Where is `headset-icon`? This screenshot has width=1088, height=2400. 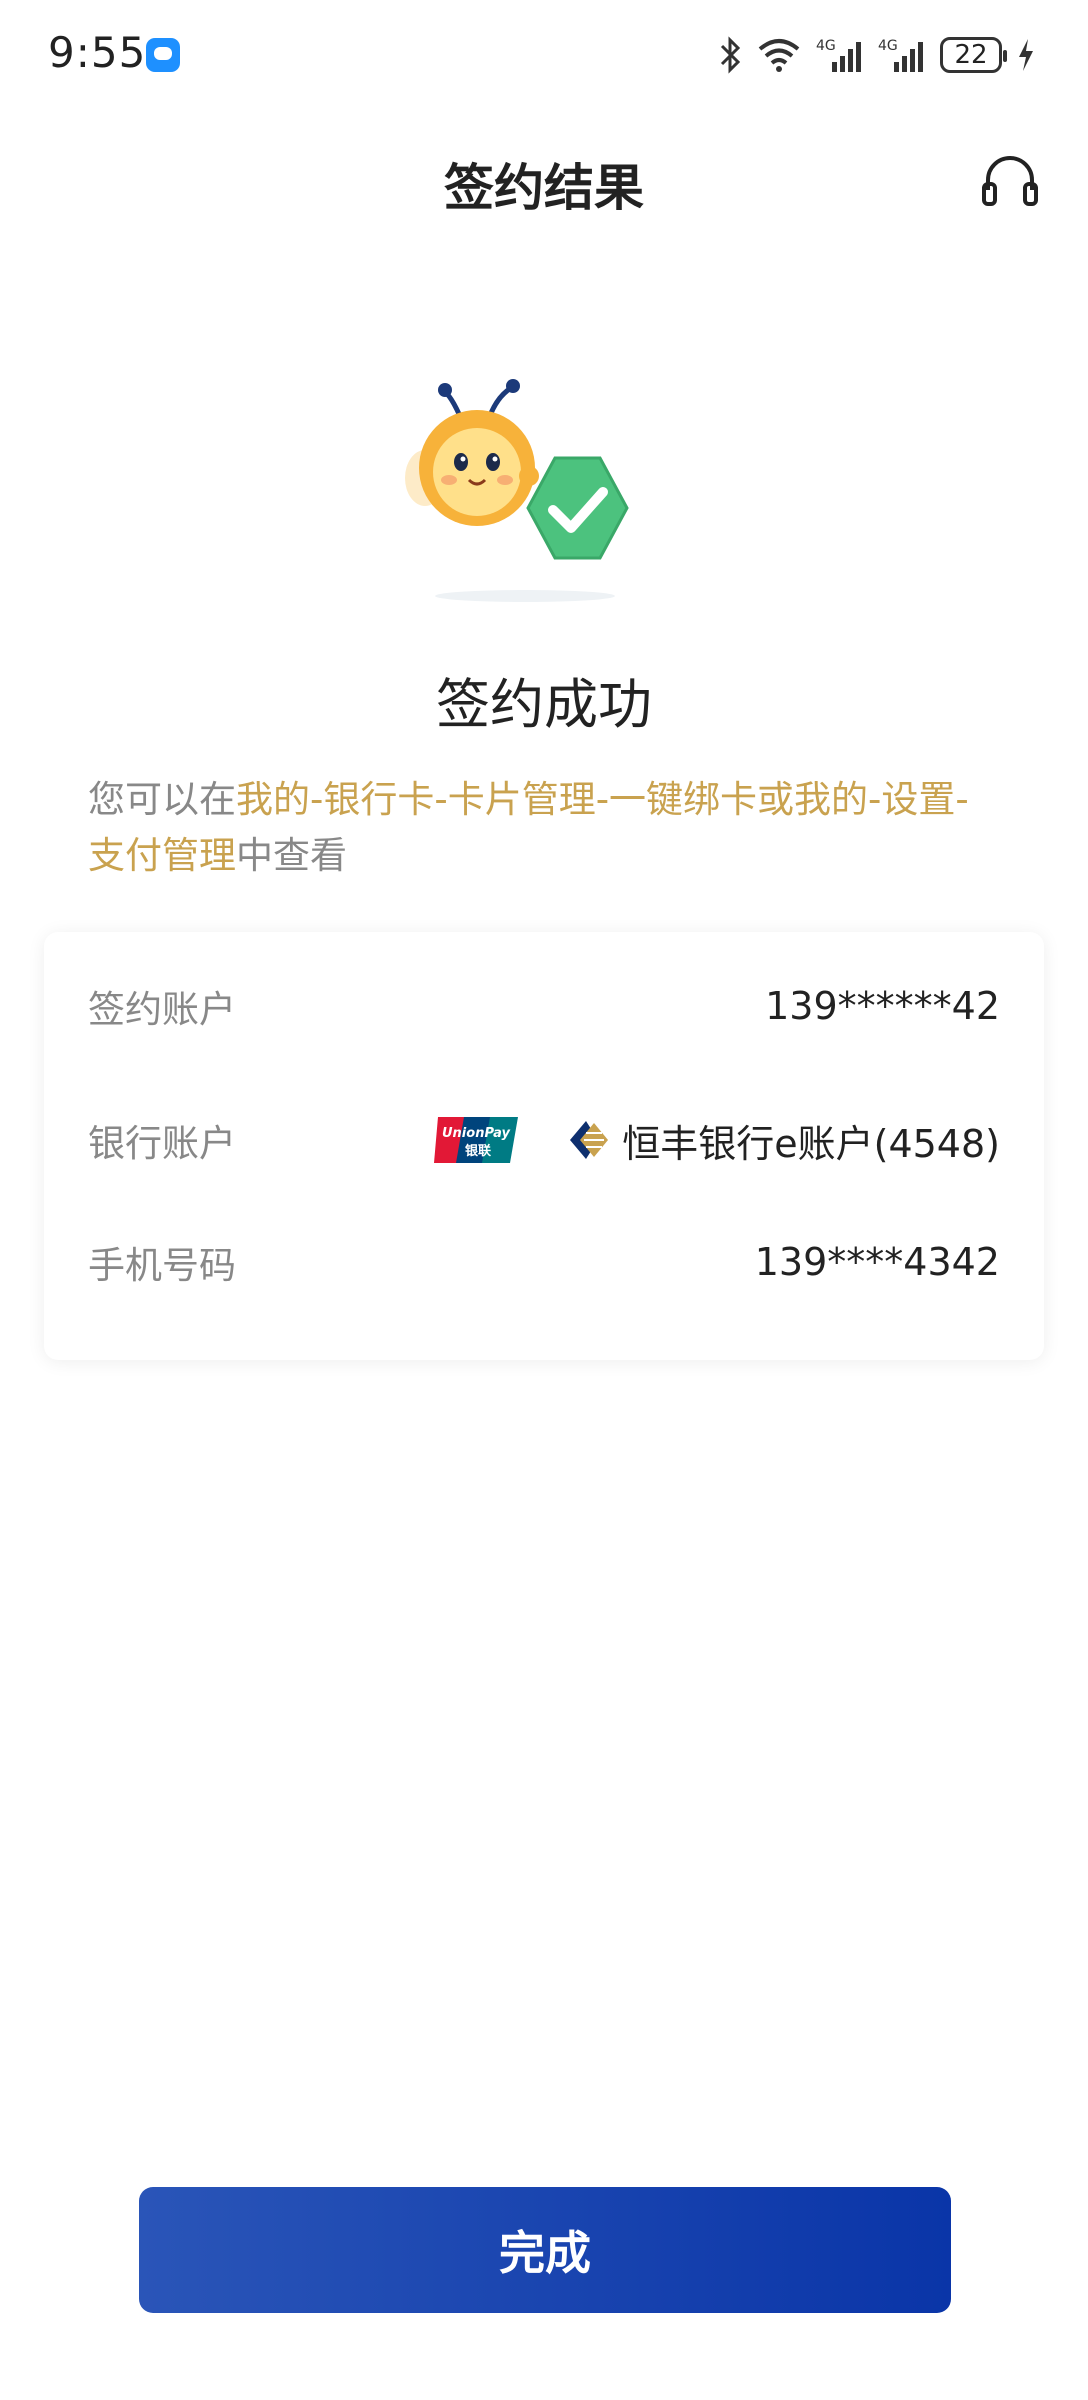 headset-icon is located at coordinates (1010, 180).